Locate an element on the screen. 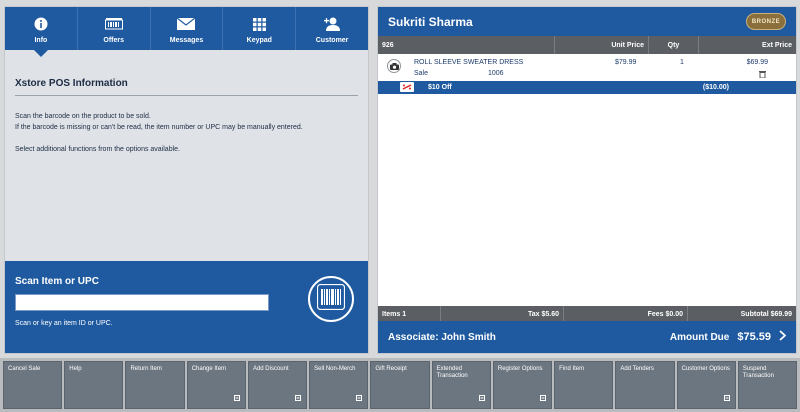 The height and width of the screenshot is (412, 800). gift-receipt-button: Gift Receipt is located at coordinates (400, 385).